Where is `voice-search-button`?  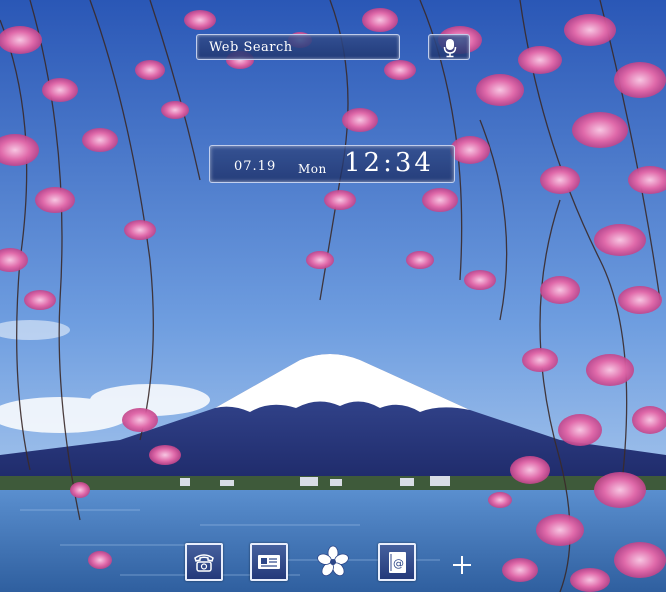 voice-search-button is located at coordinates (449, 47).